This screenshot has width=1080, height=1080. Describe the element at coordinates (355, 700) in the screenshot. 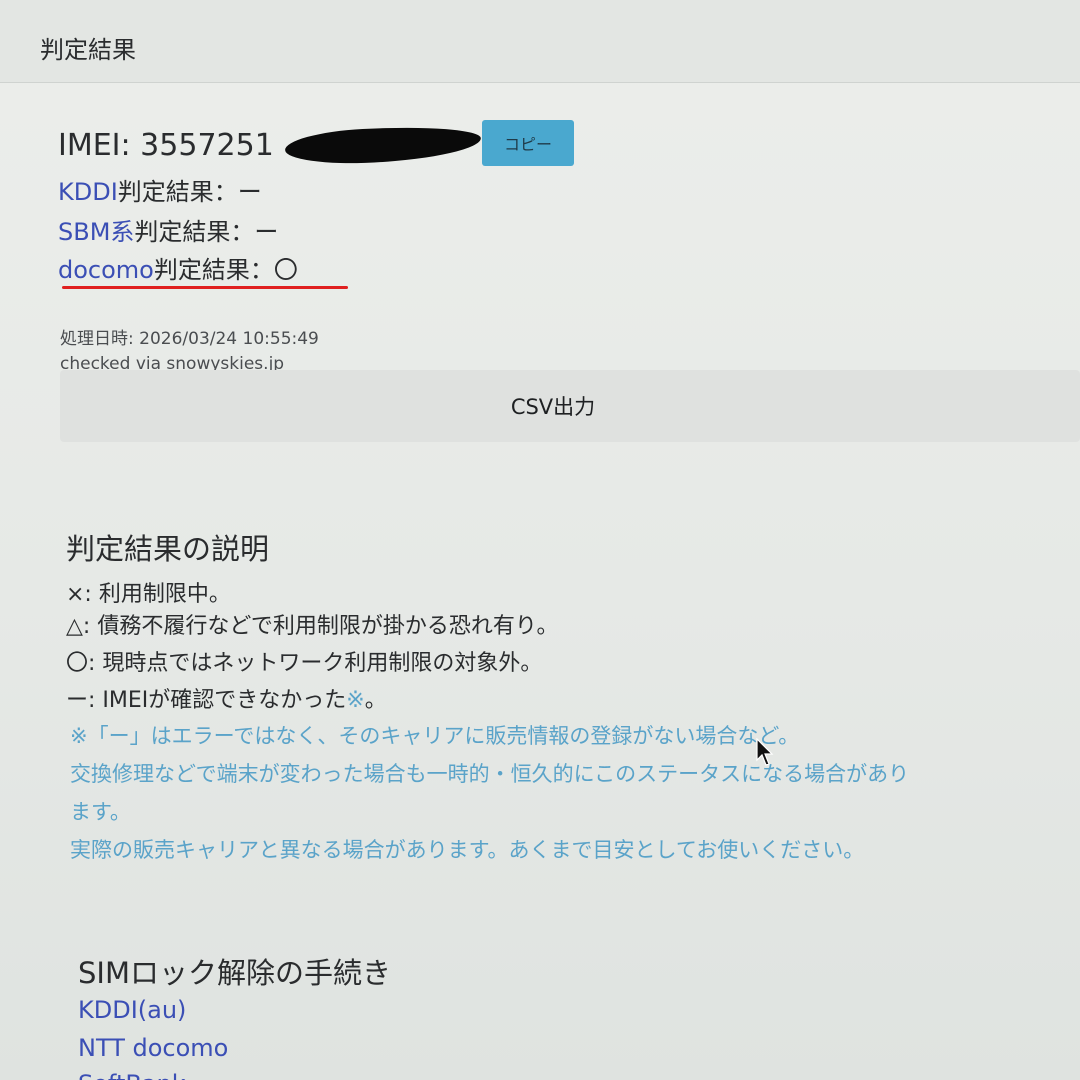

I see `note-reference-mark: ※` at that location.